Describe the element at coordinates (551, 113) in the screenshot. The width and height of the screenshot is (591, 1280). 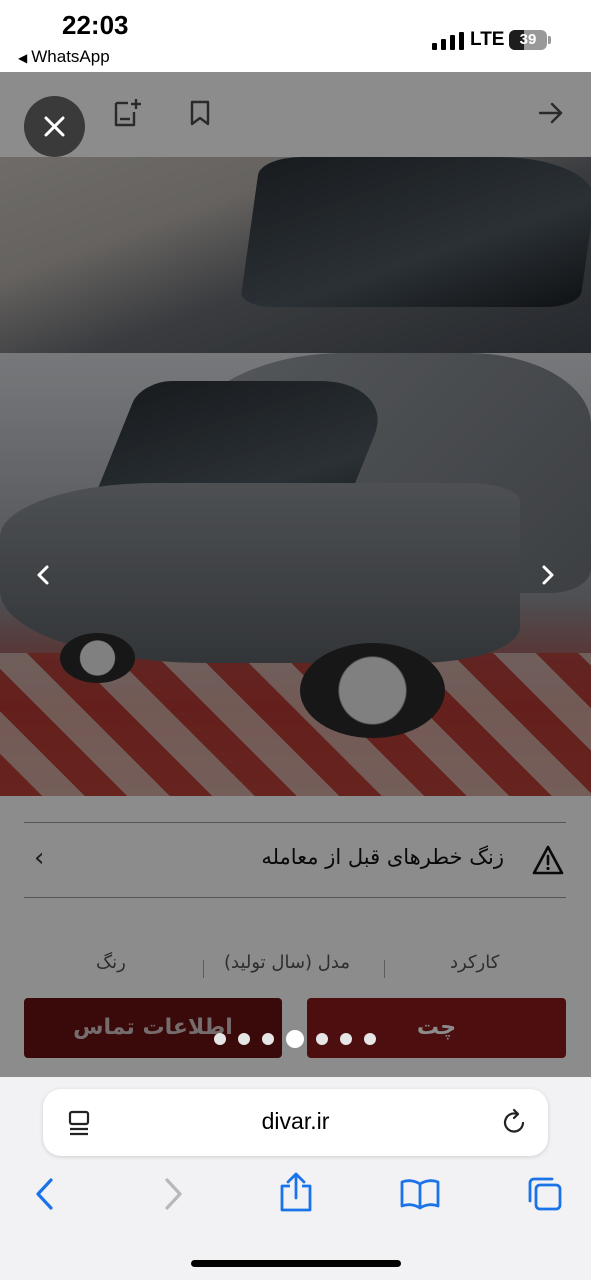
I see `arrow-right-icon` at that location.